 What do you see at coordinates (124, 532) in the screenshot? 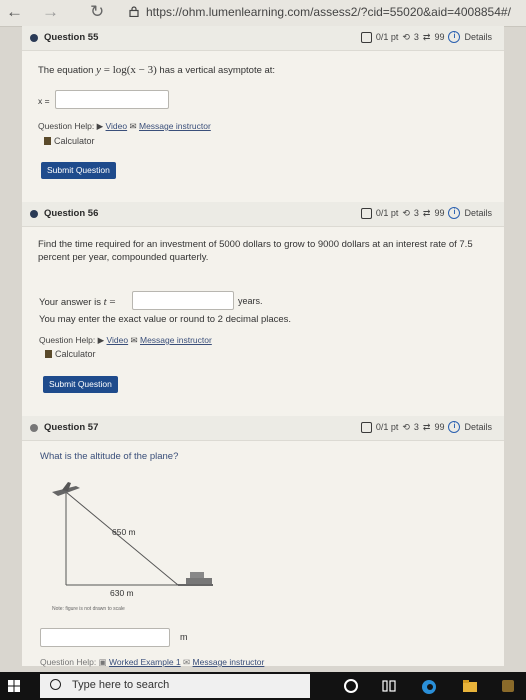
I see `hypotenuse-label: 650 m` at bounding box center [124, 532].